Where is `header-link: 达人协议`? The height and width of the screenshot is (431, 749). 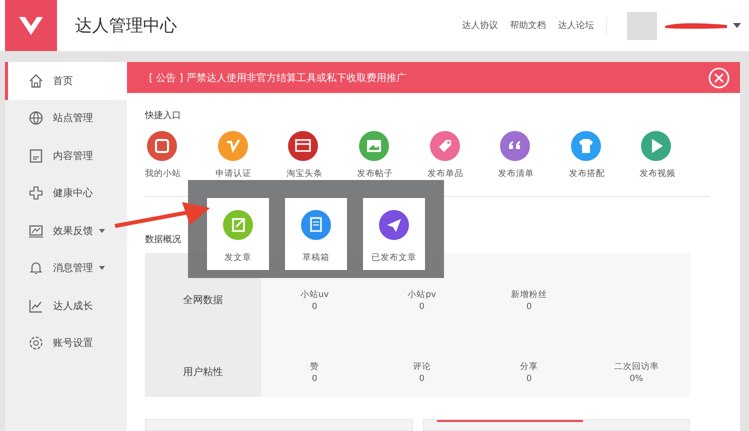 header-link: 达人协议 is located at coordinates (480, 25).